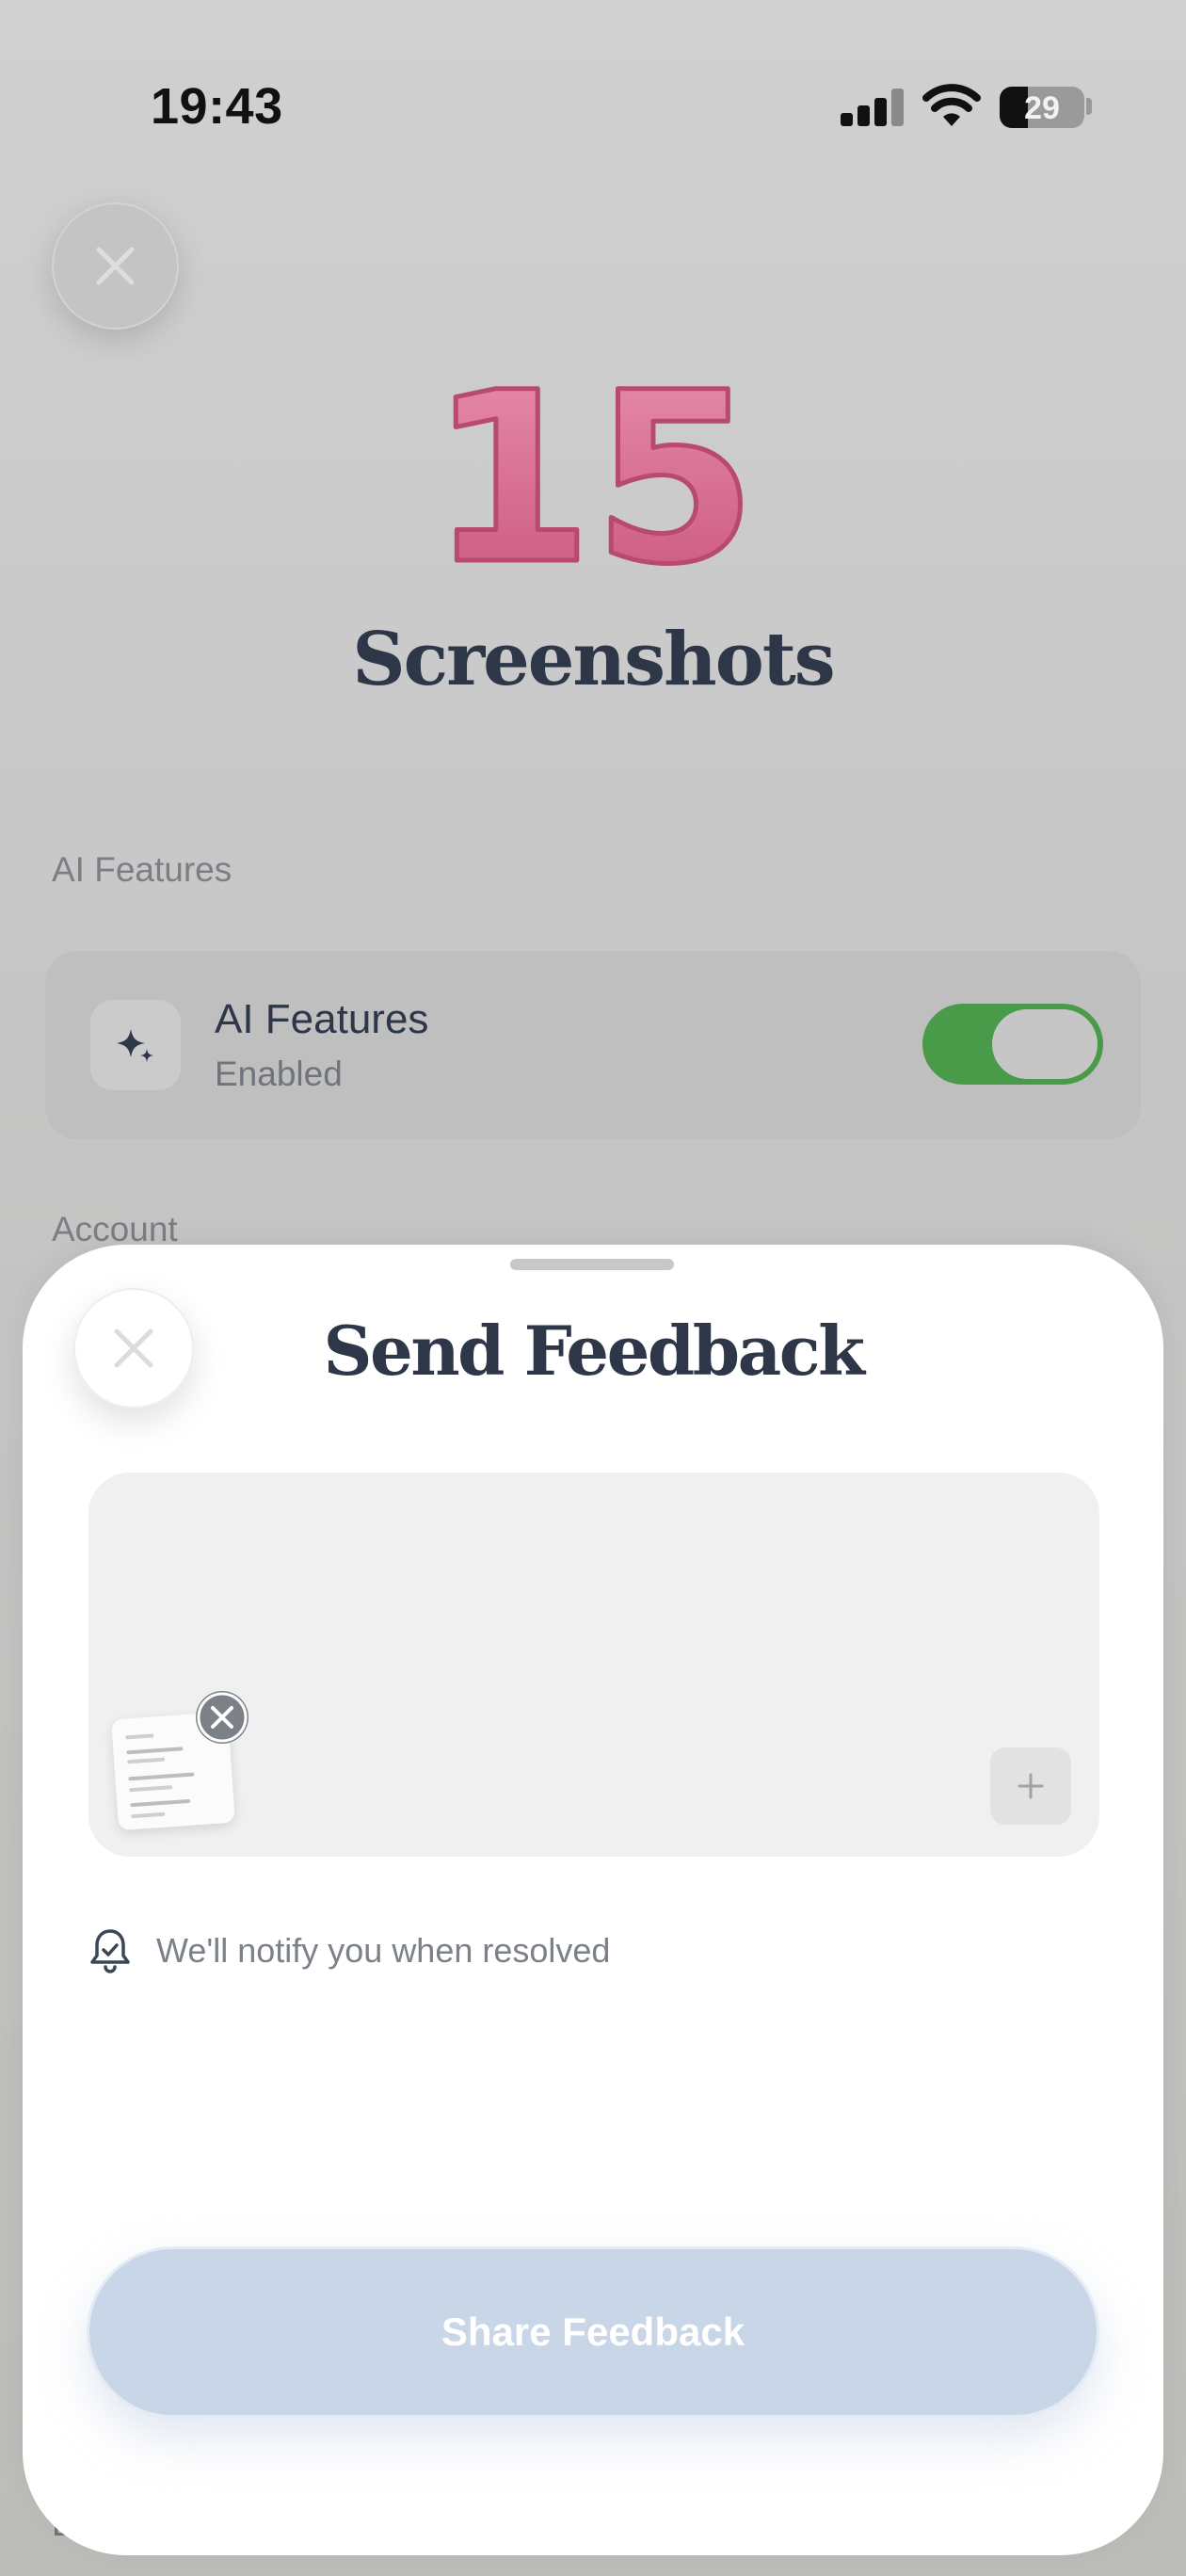  Describe the element at coordinates (592, 1264) in the screenshot. I see `sheet-grabber` at that location.